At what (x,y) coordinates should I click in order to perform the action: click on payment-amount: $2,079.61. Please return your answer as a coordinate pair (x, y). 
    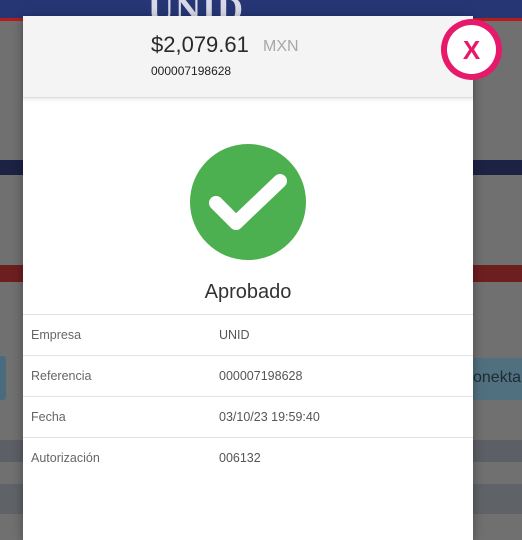
    Looking at the image, I should click on (200, 44).